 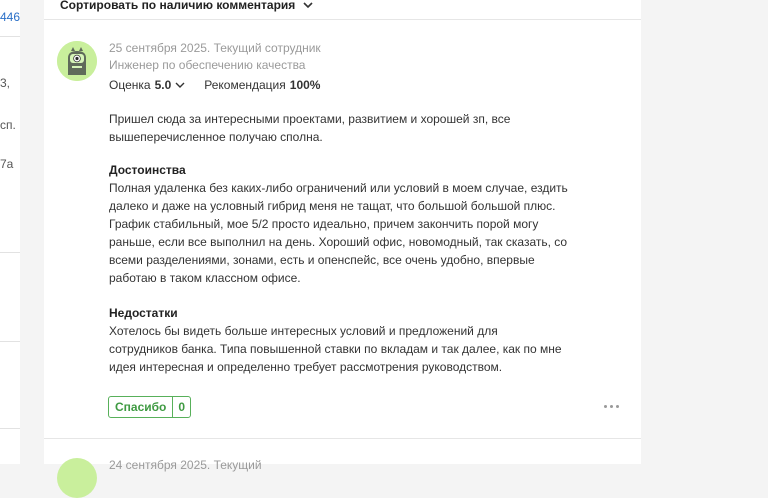 I want to click on avatar-monster-icon, so click(x=77, y=61).